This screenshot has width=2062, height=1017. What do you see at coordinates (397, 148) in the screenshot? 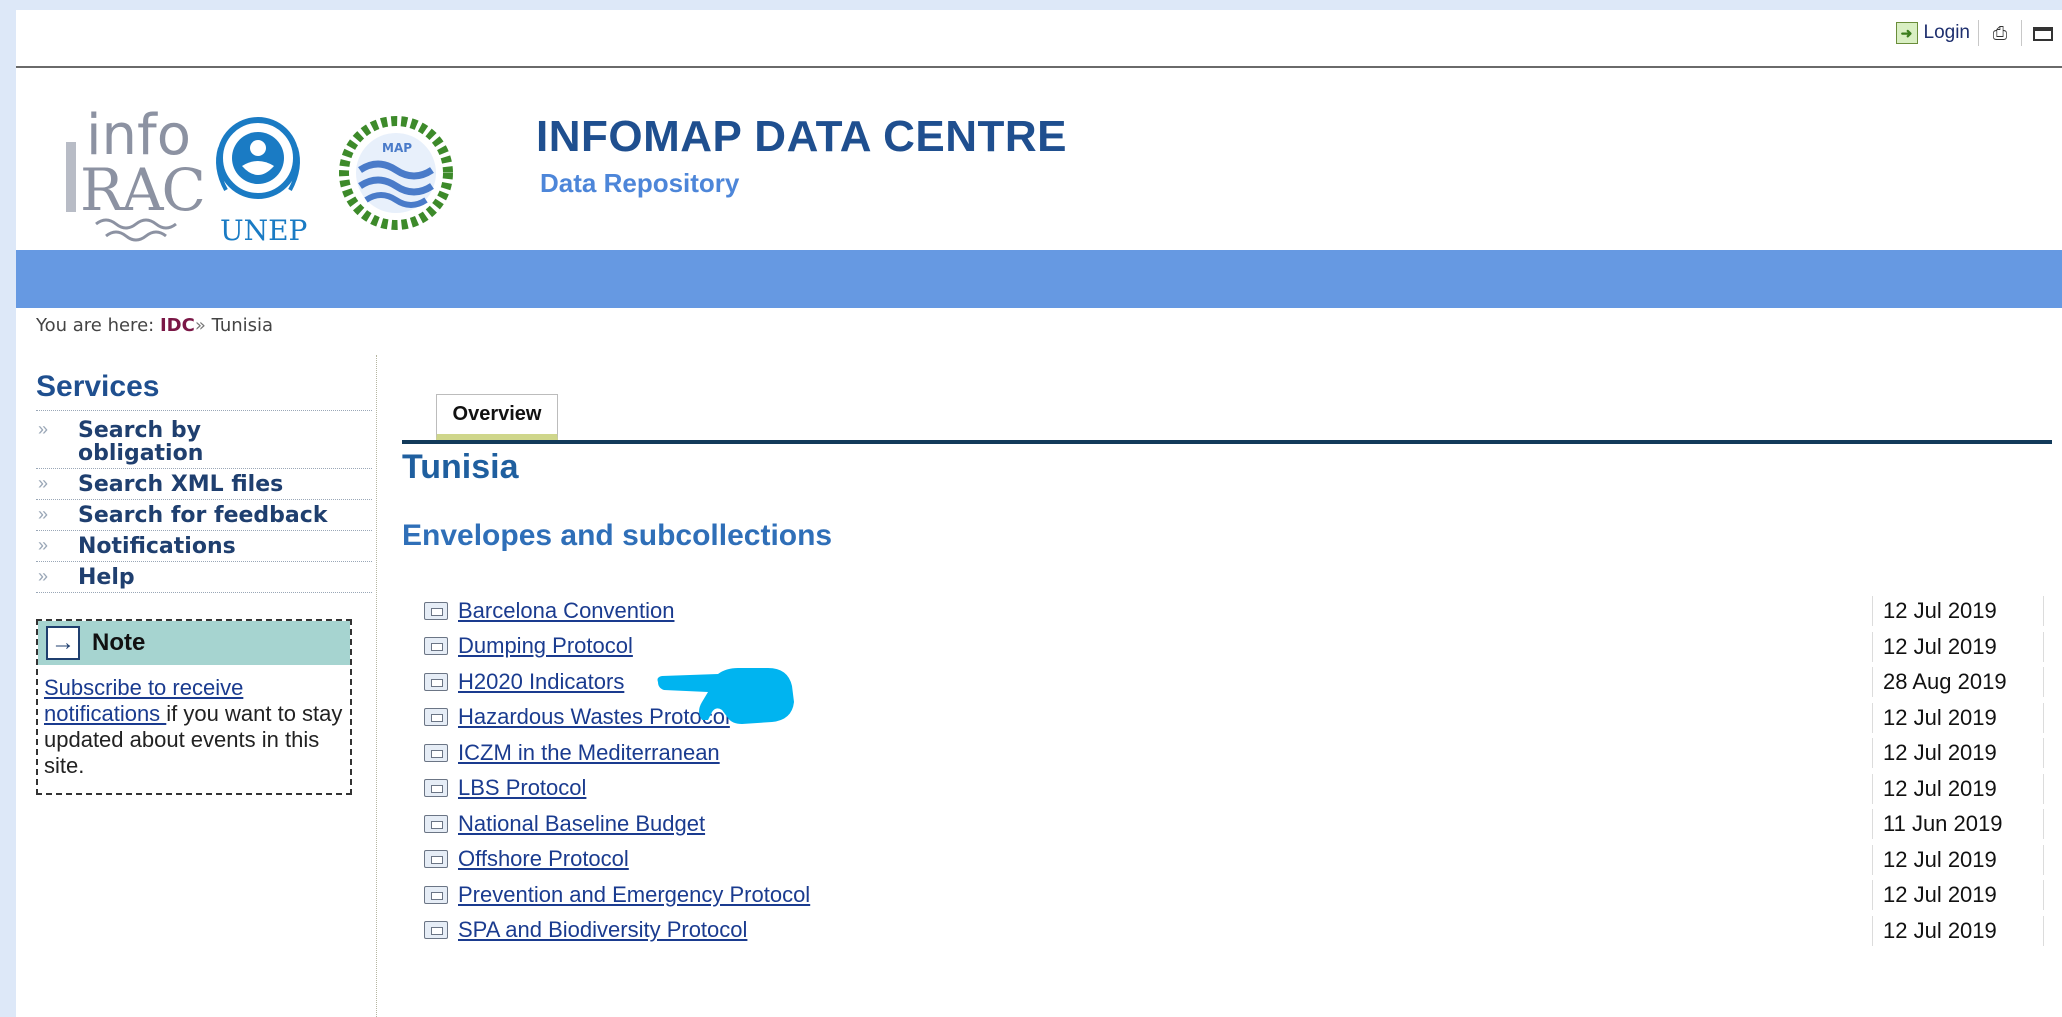
I see `logo-map-text: MAP` at bounding box center [397, 148].